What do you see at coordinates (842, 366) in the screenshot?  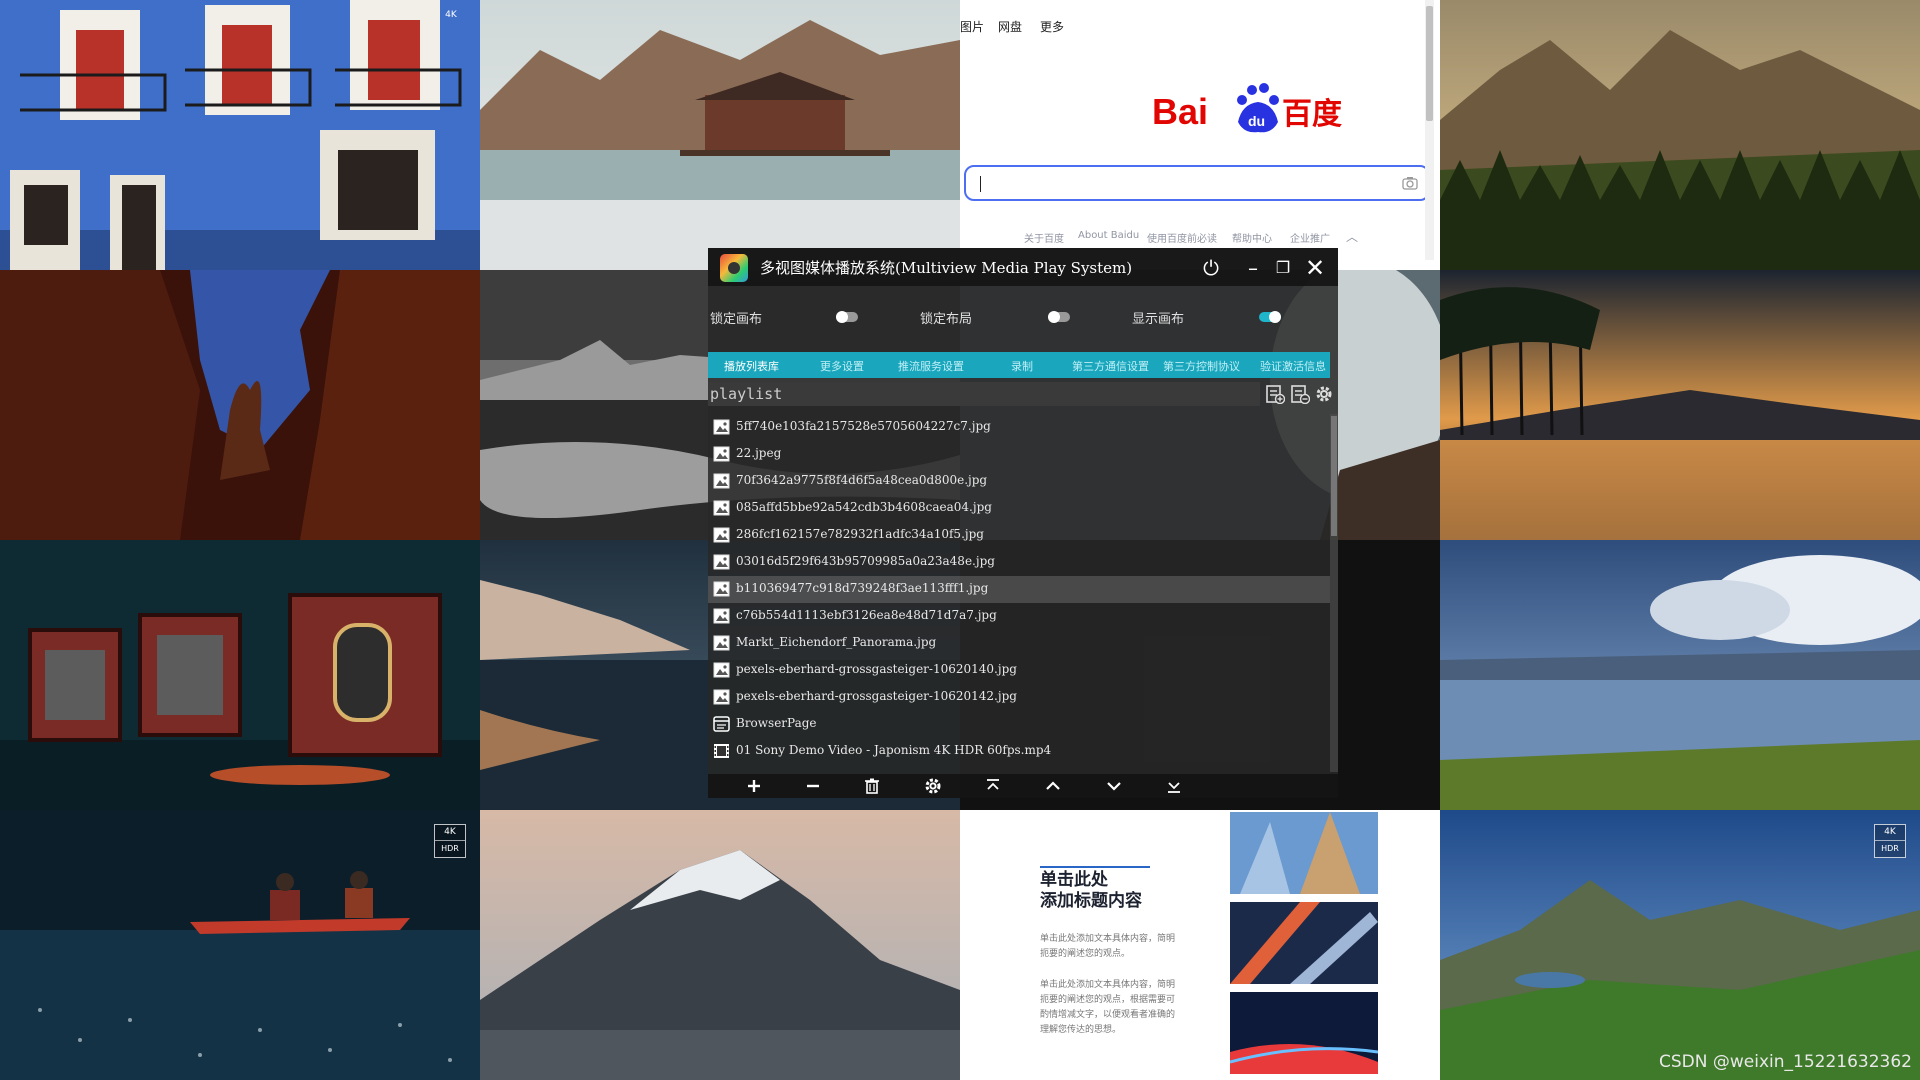 I see `tab-more-settings: 更多设置` at bounding box center [842, 366].